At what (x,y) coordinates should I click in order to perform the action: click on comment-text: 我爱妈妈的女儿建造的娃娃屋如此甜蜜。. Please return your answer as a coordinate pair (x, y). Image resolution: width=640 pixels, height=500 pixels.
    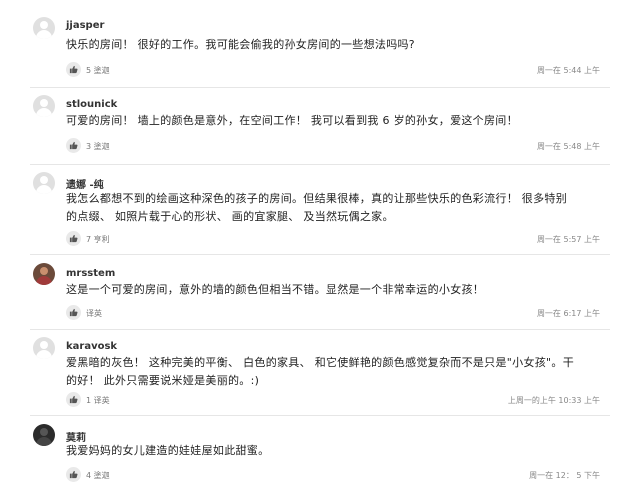
    Looking at the image, I should click on (168, 450).